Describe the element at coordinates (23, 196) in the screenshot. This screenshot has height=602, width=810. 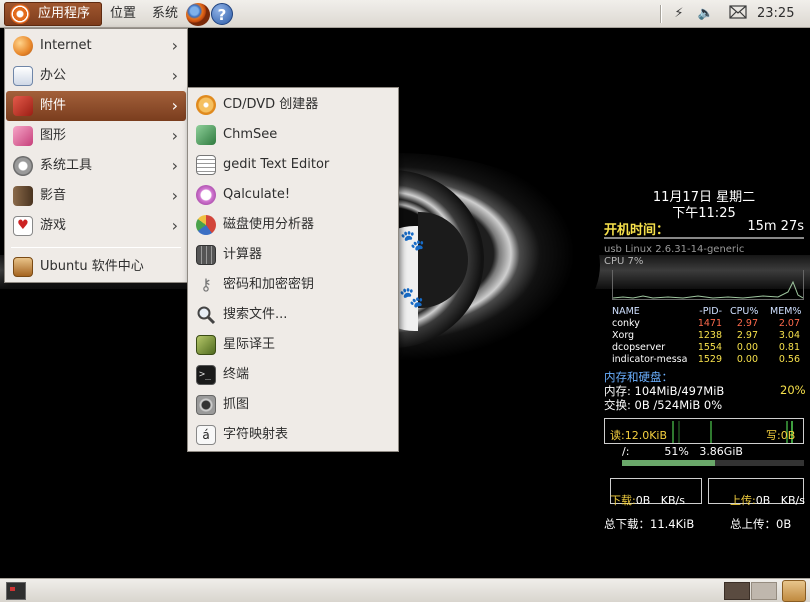
I see `multimedia-icon` at that location.